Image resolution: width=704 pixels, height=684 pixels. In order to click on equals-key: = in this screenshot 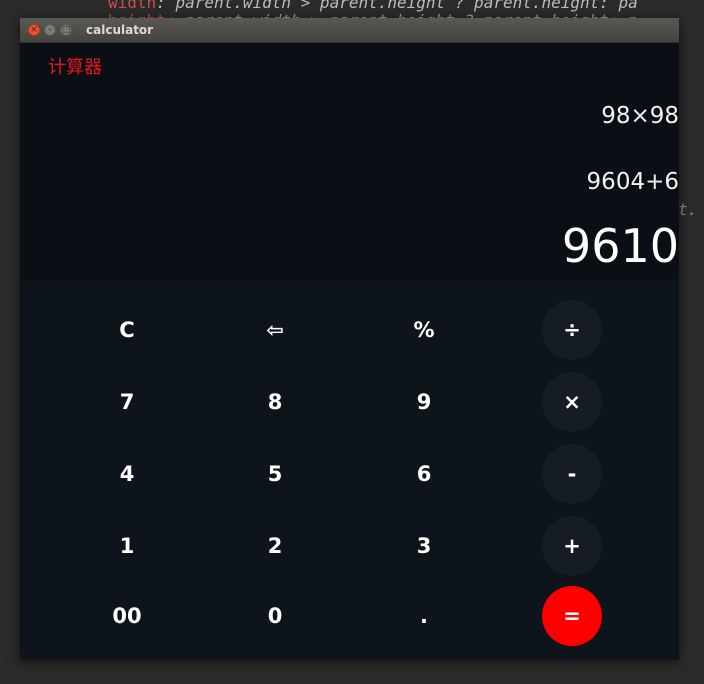, I will do `click(572, 616)`.